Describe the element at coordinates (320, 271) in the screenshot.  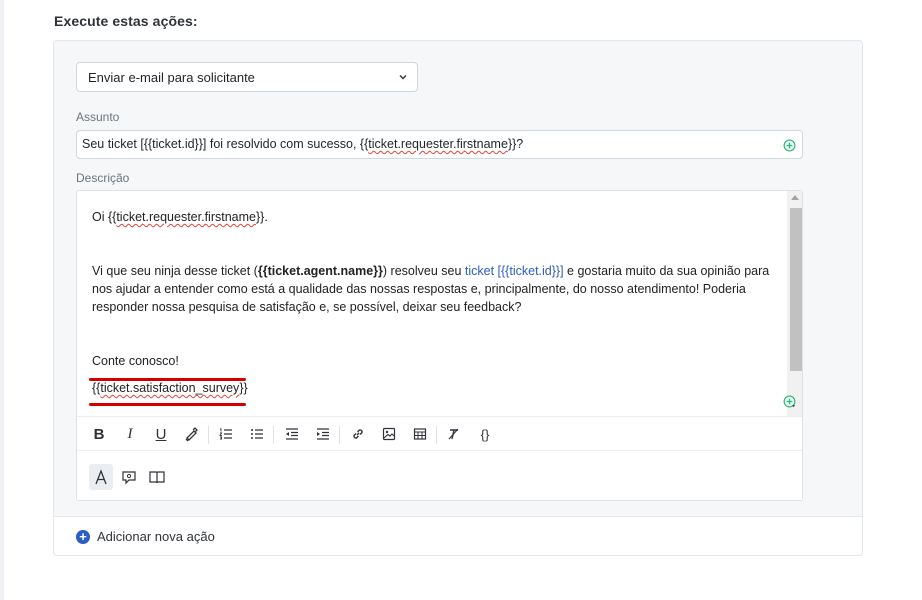
I see `agent-name-var: {{ticket.agent.name}}` at that location.